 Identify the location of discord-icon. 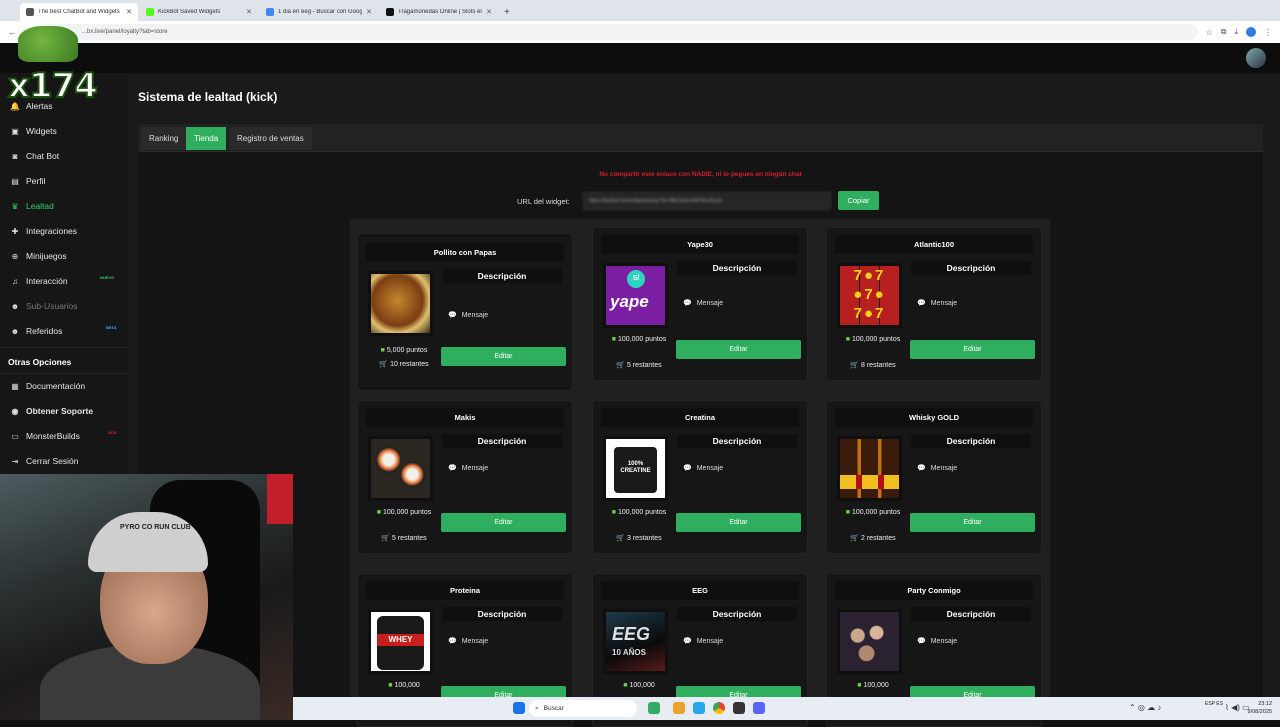
(759, 708).